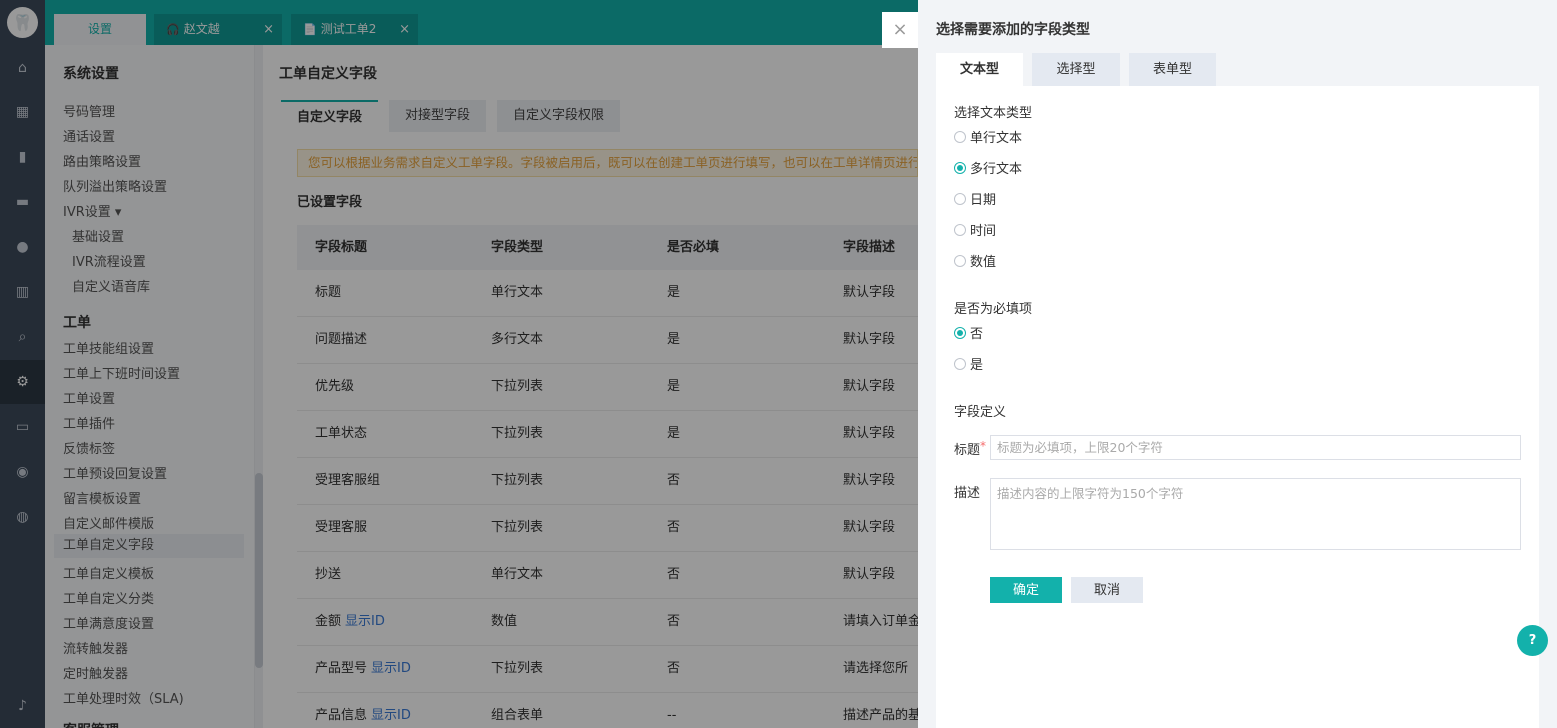 The height and width of the screenshot is (728, 1557). Describe the element at coordinates (1013, 30) in the screenshot. I see `panel-title: 选择需要添加的字段类型` at that location.